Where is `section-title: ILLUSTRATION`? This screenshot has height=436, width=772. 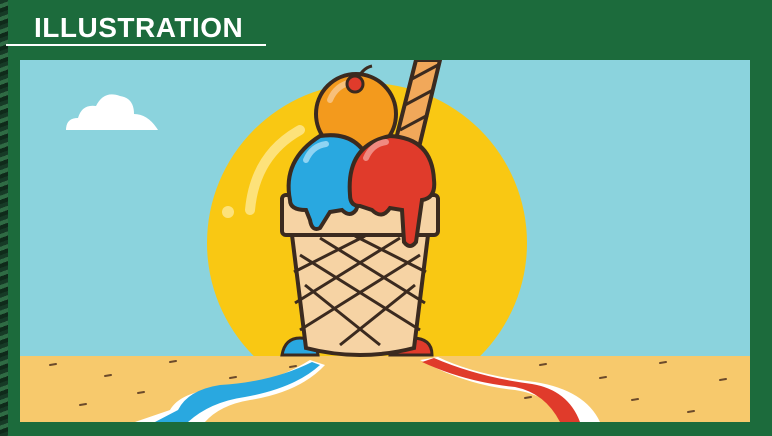 section-title: ILLUSTRATION is located at coordinates (139, 27).